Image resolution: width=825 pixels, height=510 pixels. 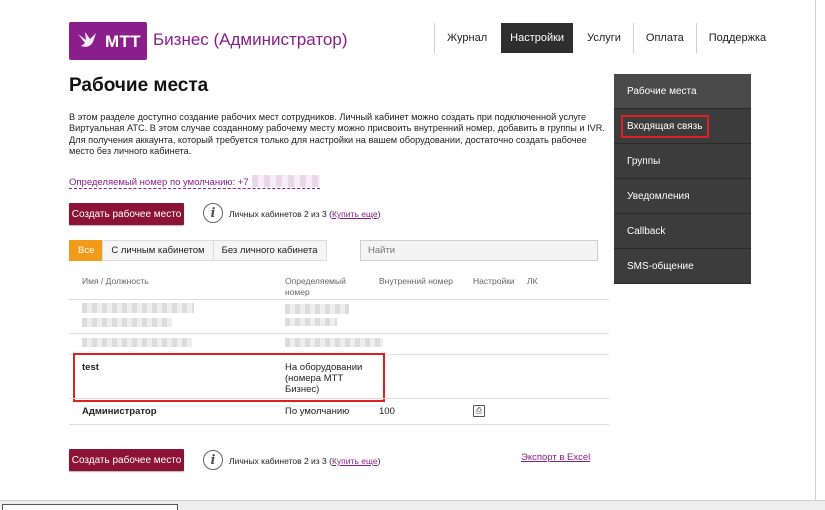 What do you see at coordinates (416, 281) in the screenshot?
I see `header-internal: Внутренний номер` at bounding box center [416, 281].